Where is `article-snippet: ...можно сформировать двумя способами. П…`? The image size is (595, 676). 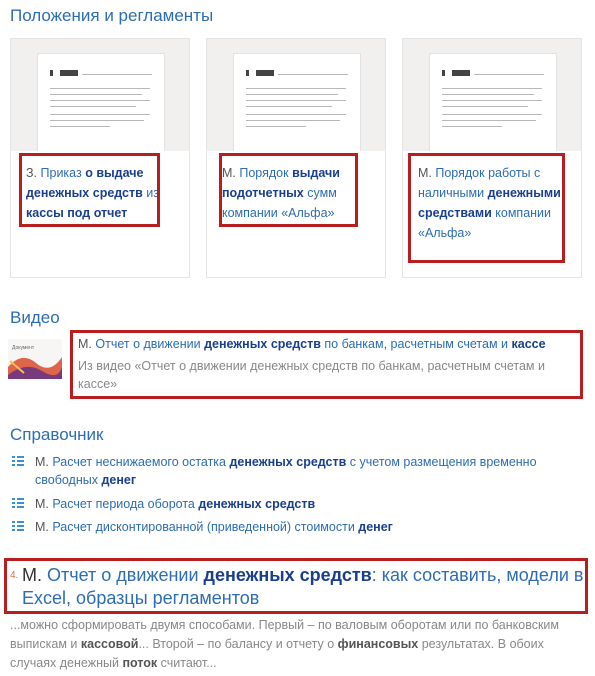
article-snippet: ...можно сформировать двумя способами. П… is located at coordinates (285, 644).